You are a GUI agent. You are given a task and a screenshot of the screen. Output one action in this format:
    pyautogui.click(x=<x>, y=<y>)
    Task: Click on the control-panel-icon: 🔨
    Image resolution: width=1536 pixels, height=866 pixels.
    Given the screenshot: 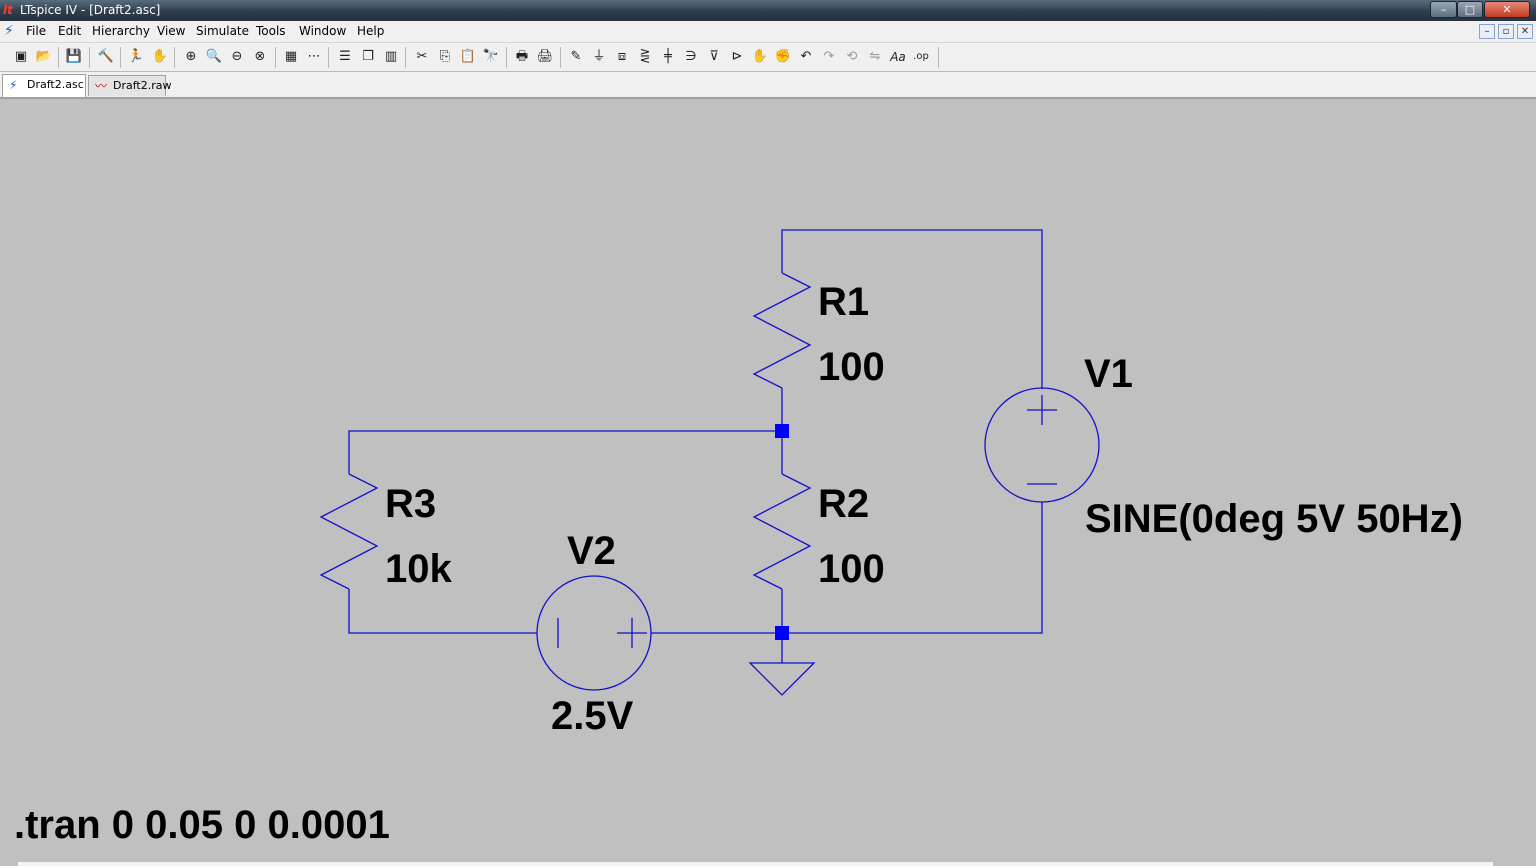 What is the action you would take?
    pyautogui.click(x=106, y=57)
    